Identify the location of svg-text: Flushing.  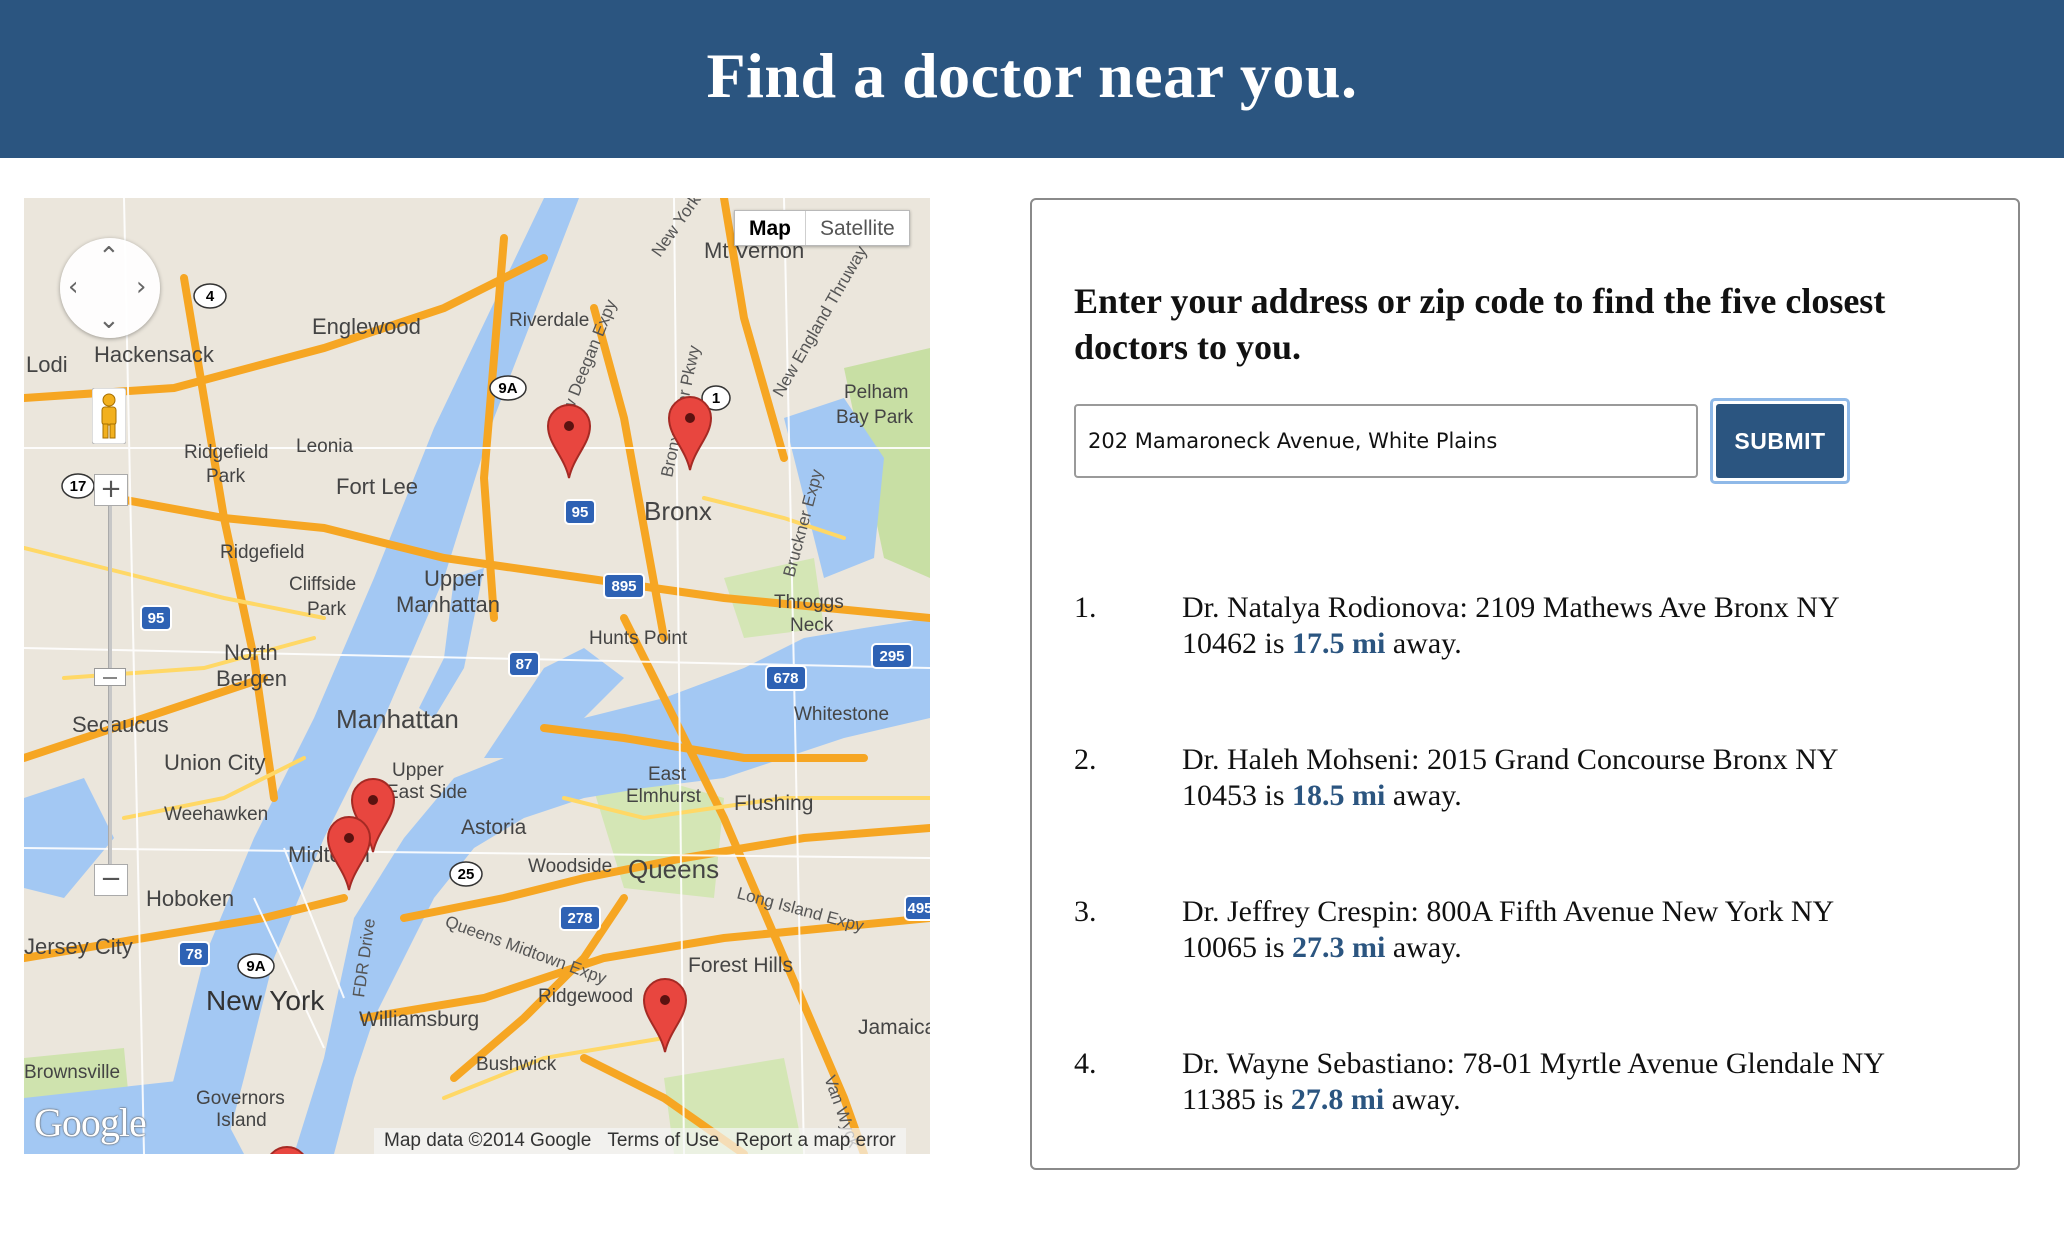
(773, 803).